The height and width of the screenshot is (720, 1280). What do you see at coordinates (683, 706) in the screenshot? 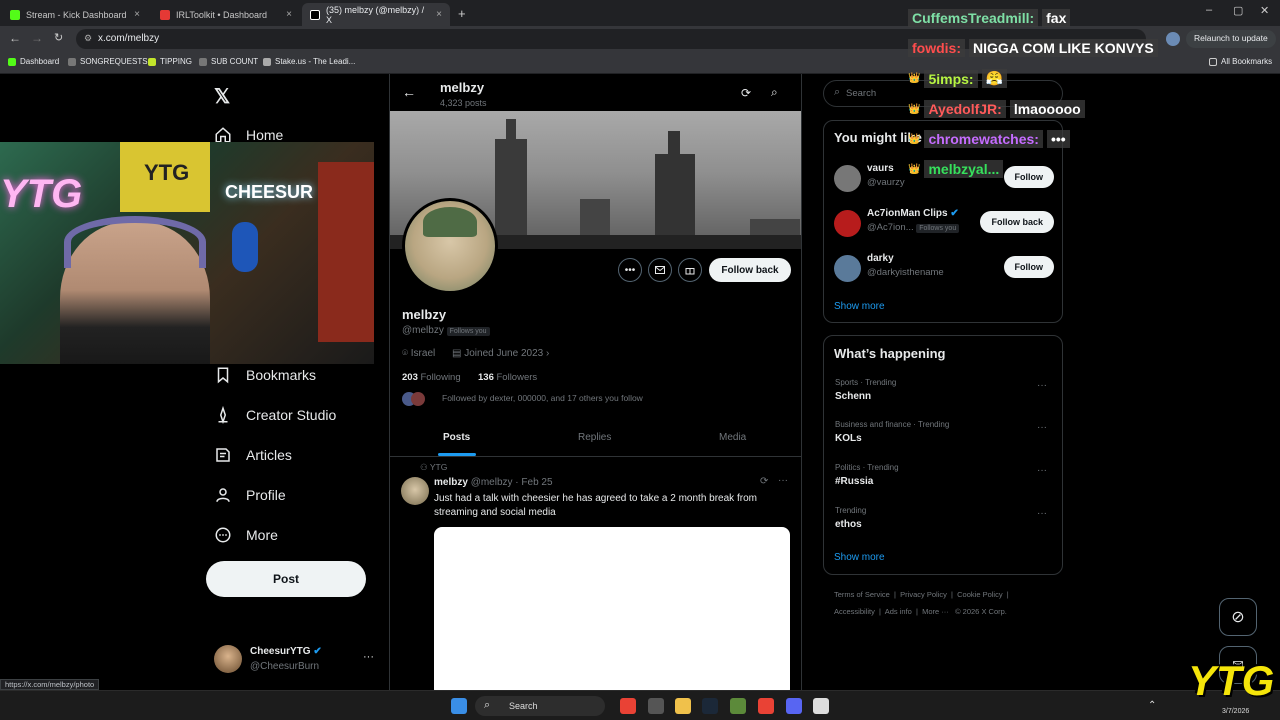
I see `file-explorer-icon` at bounding box center [683, 706].